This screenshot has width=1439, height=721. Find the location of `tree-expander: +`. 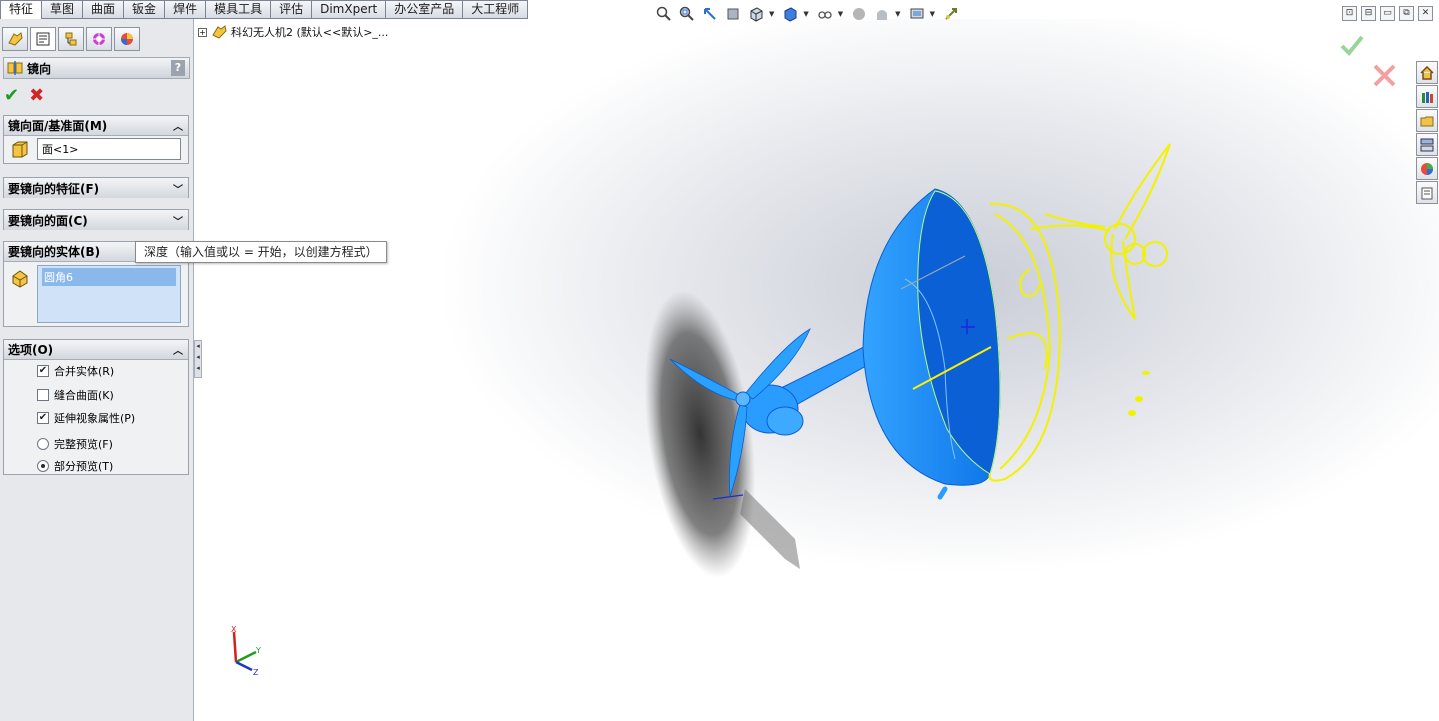

tree-expander: + is located at coordinates (202, 32).